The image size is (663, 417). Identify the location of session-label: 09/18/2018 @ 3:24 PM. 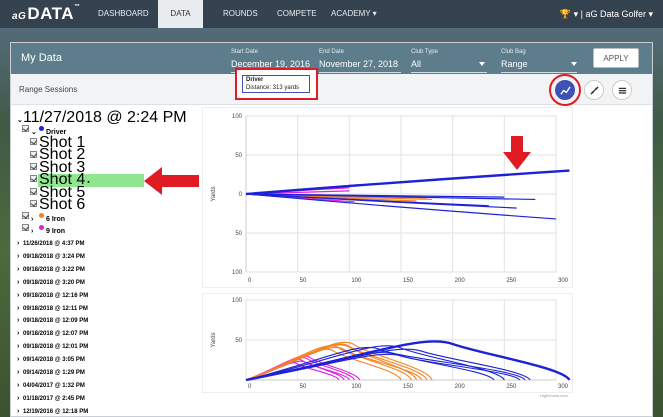
(54, 256).